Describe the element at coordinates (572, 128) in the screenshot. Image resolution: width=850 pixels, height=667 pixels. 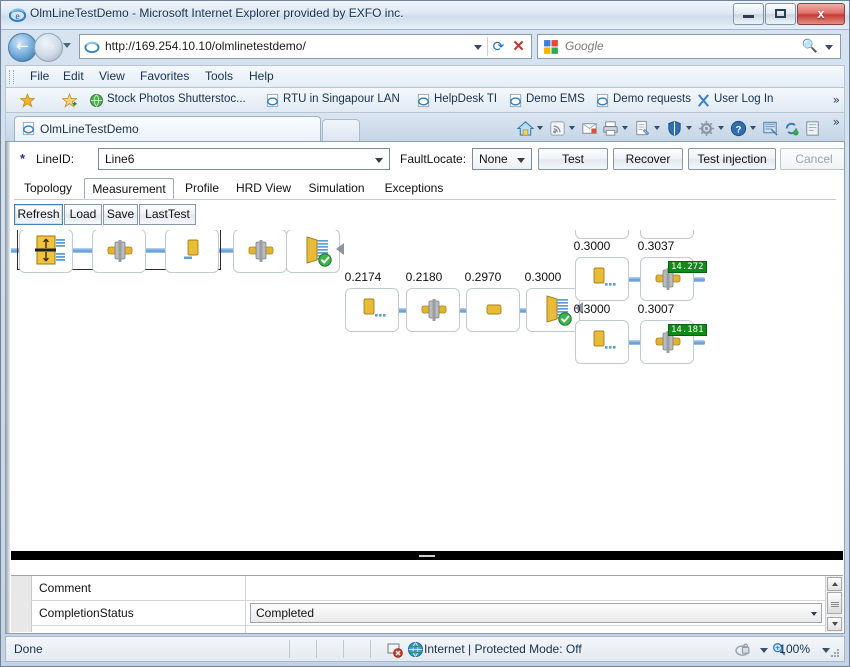
I see `feeds-chevron-down-icon` at that location.